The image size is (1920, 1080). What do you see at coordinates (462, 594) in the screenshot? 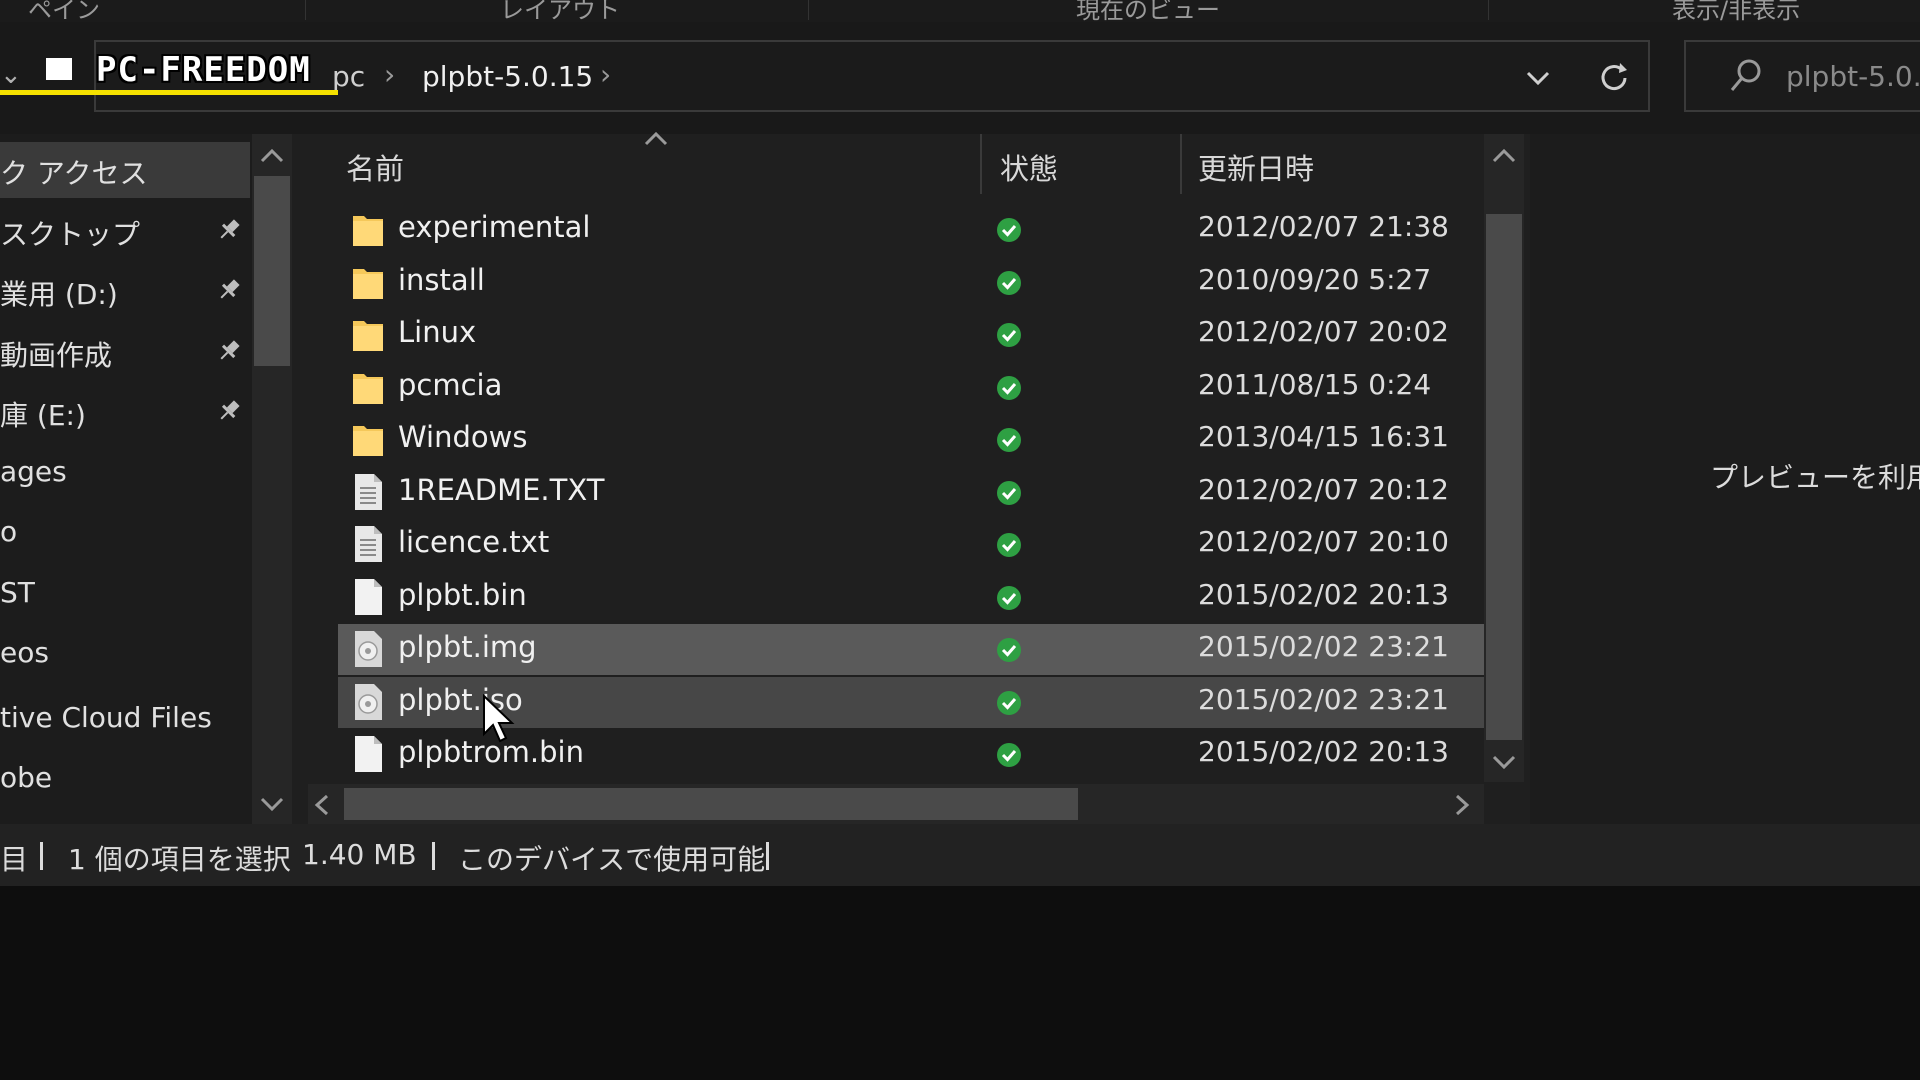
I see `file-name: plpbt.bin` at bounding box center [462, 594].